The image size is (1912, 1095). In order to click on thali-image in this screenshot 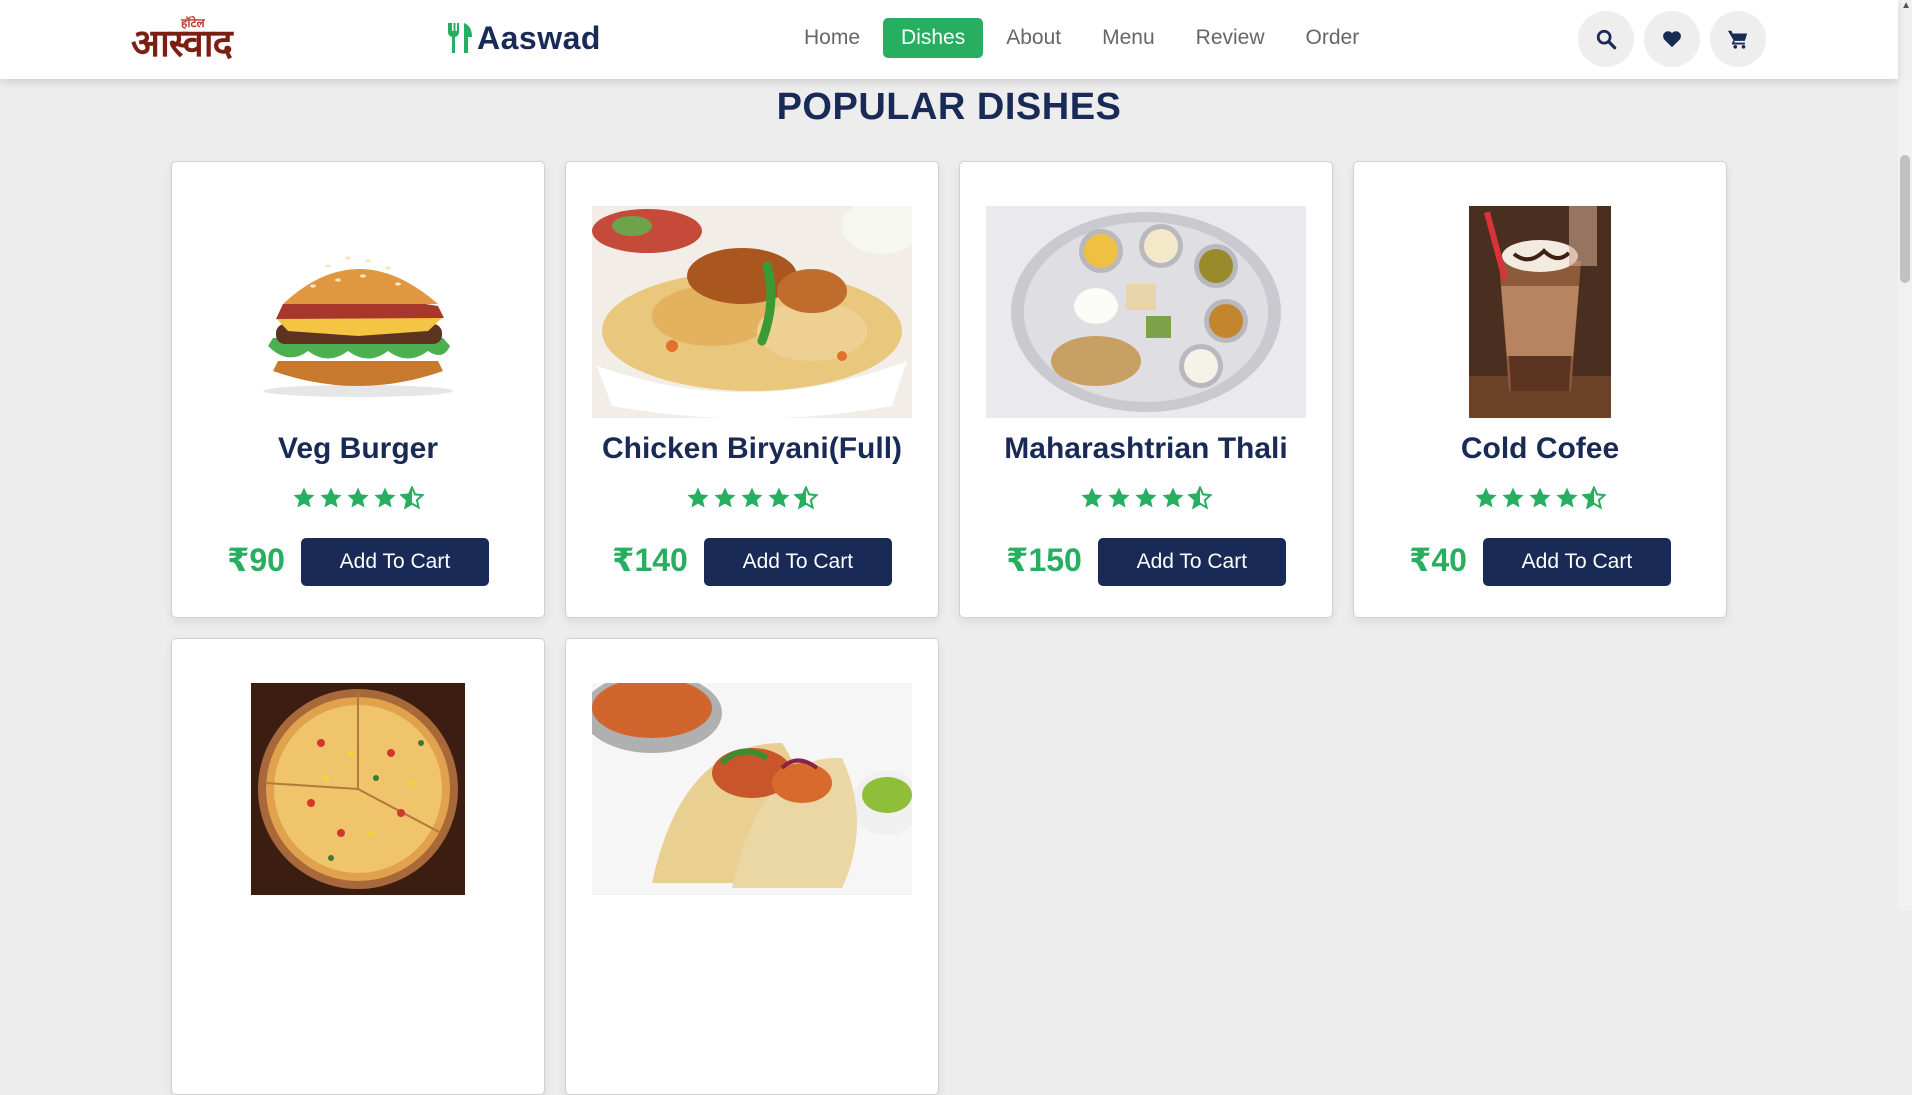, I will do `click(1146, 312)`.